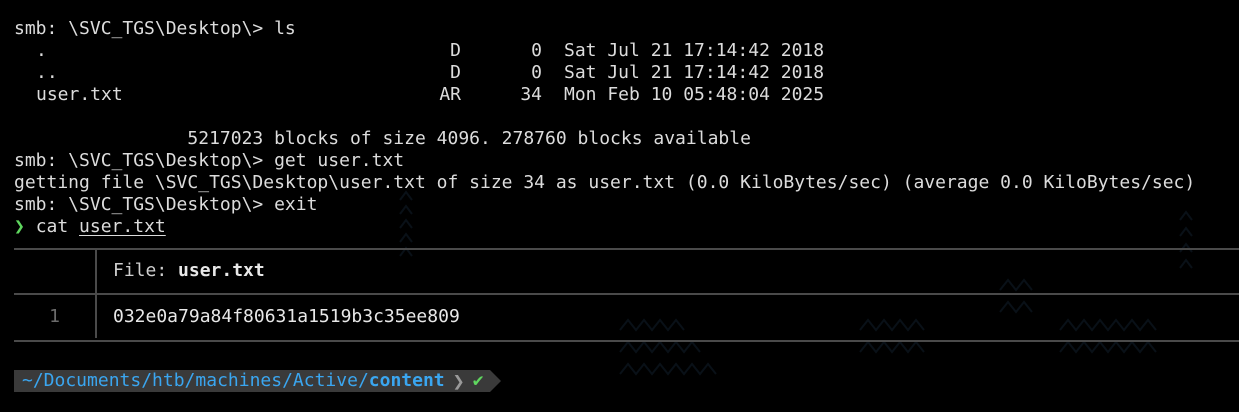  Describe the element at coordinates (286, 316) in the screenshot. I see `file-content: 032e0a79a84f80631a1519b3c35ee809` at that location.